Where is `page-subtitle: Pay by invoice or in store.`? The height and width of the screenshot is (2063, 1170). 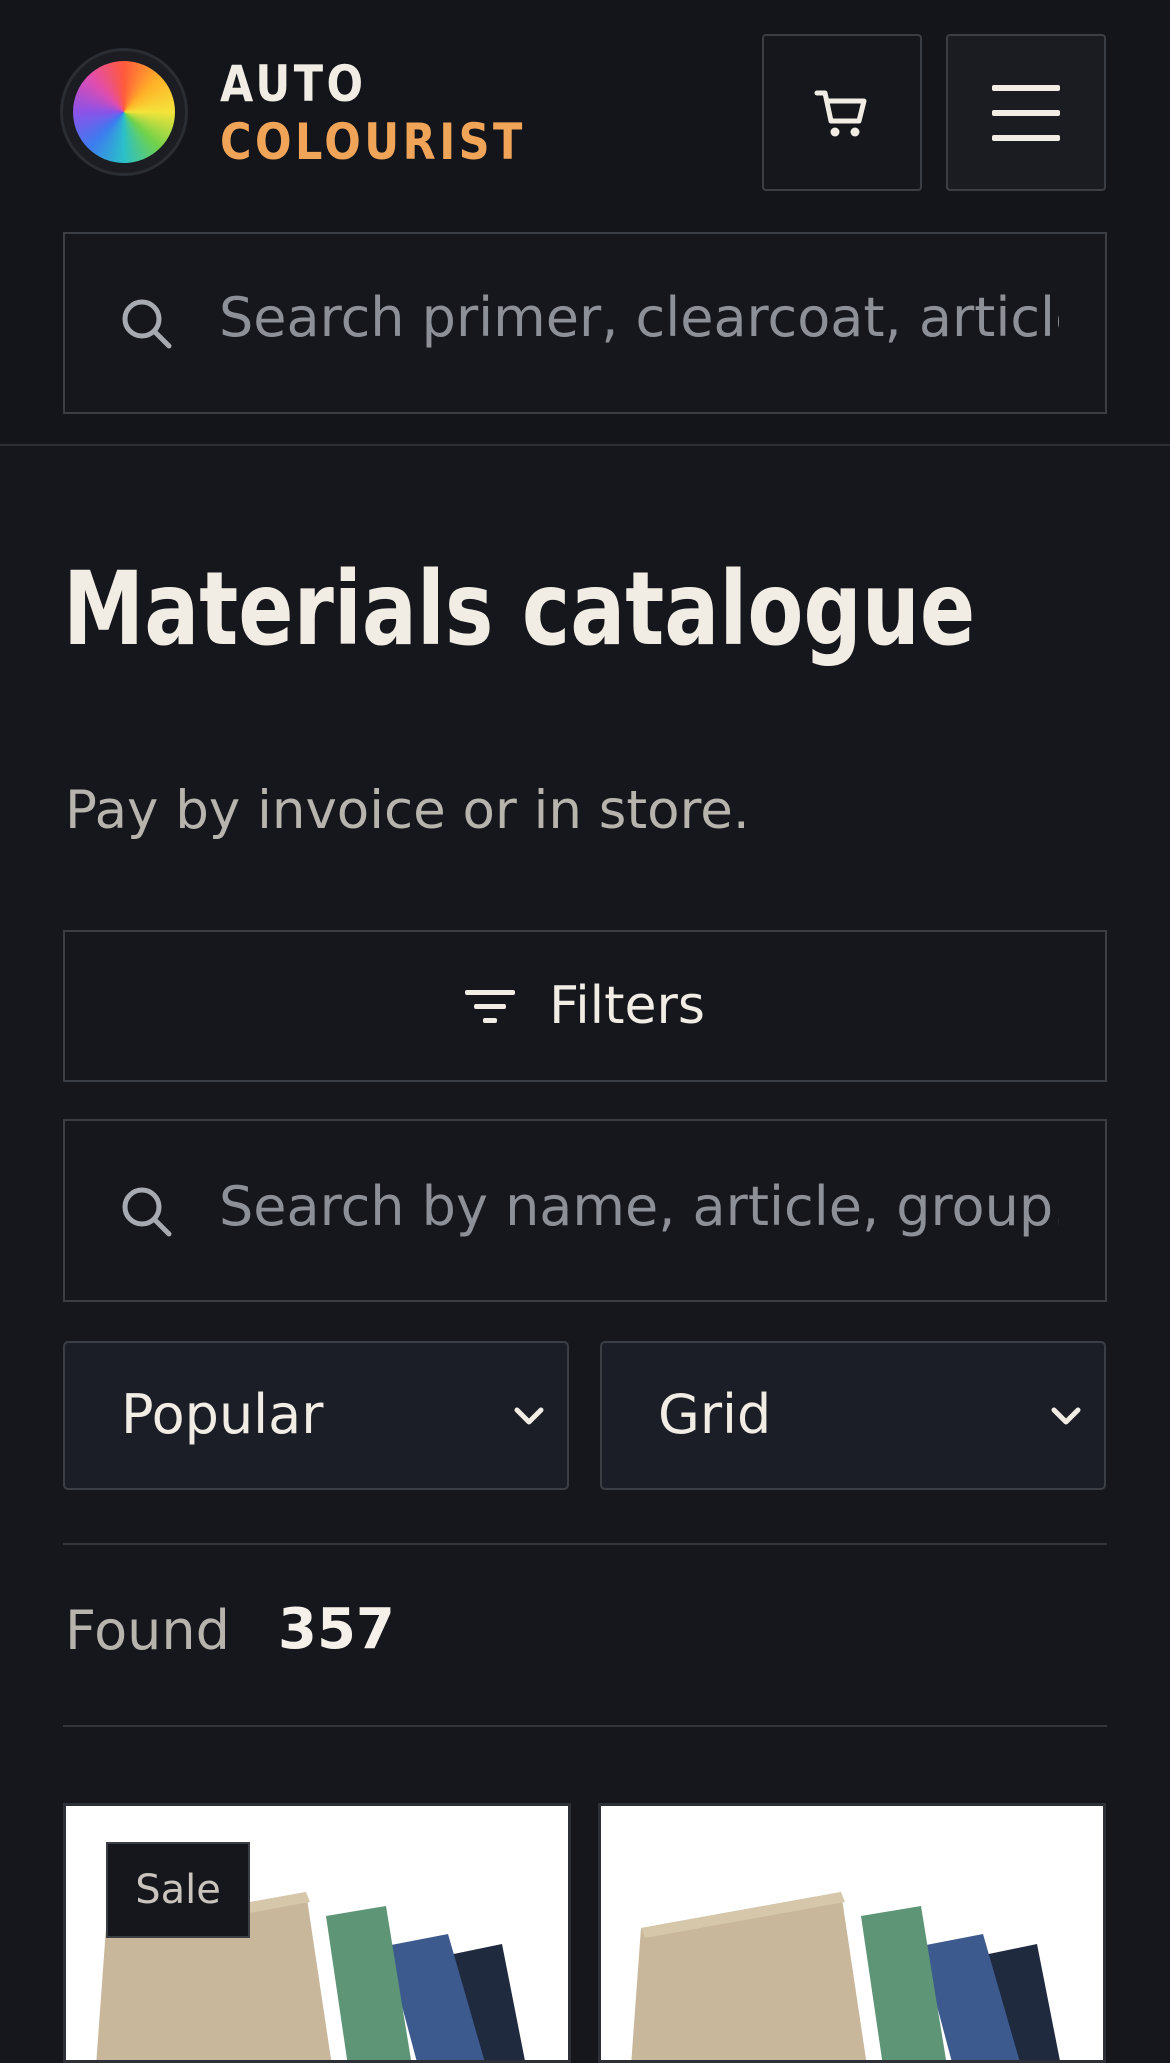
page-subtitle: Pay by invoice or in store. is located at coordinates (407, 810).